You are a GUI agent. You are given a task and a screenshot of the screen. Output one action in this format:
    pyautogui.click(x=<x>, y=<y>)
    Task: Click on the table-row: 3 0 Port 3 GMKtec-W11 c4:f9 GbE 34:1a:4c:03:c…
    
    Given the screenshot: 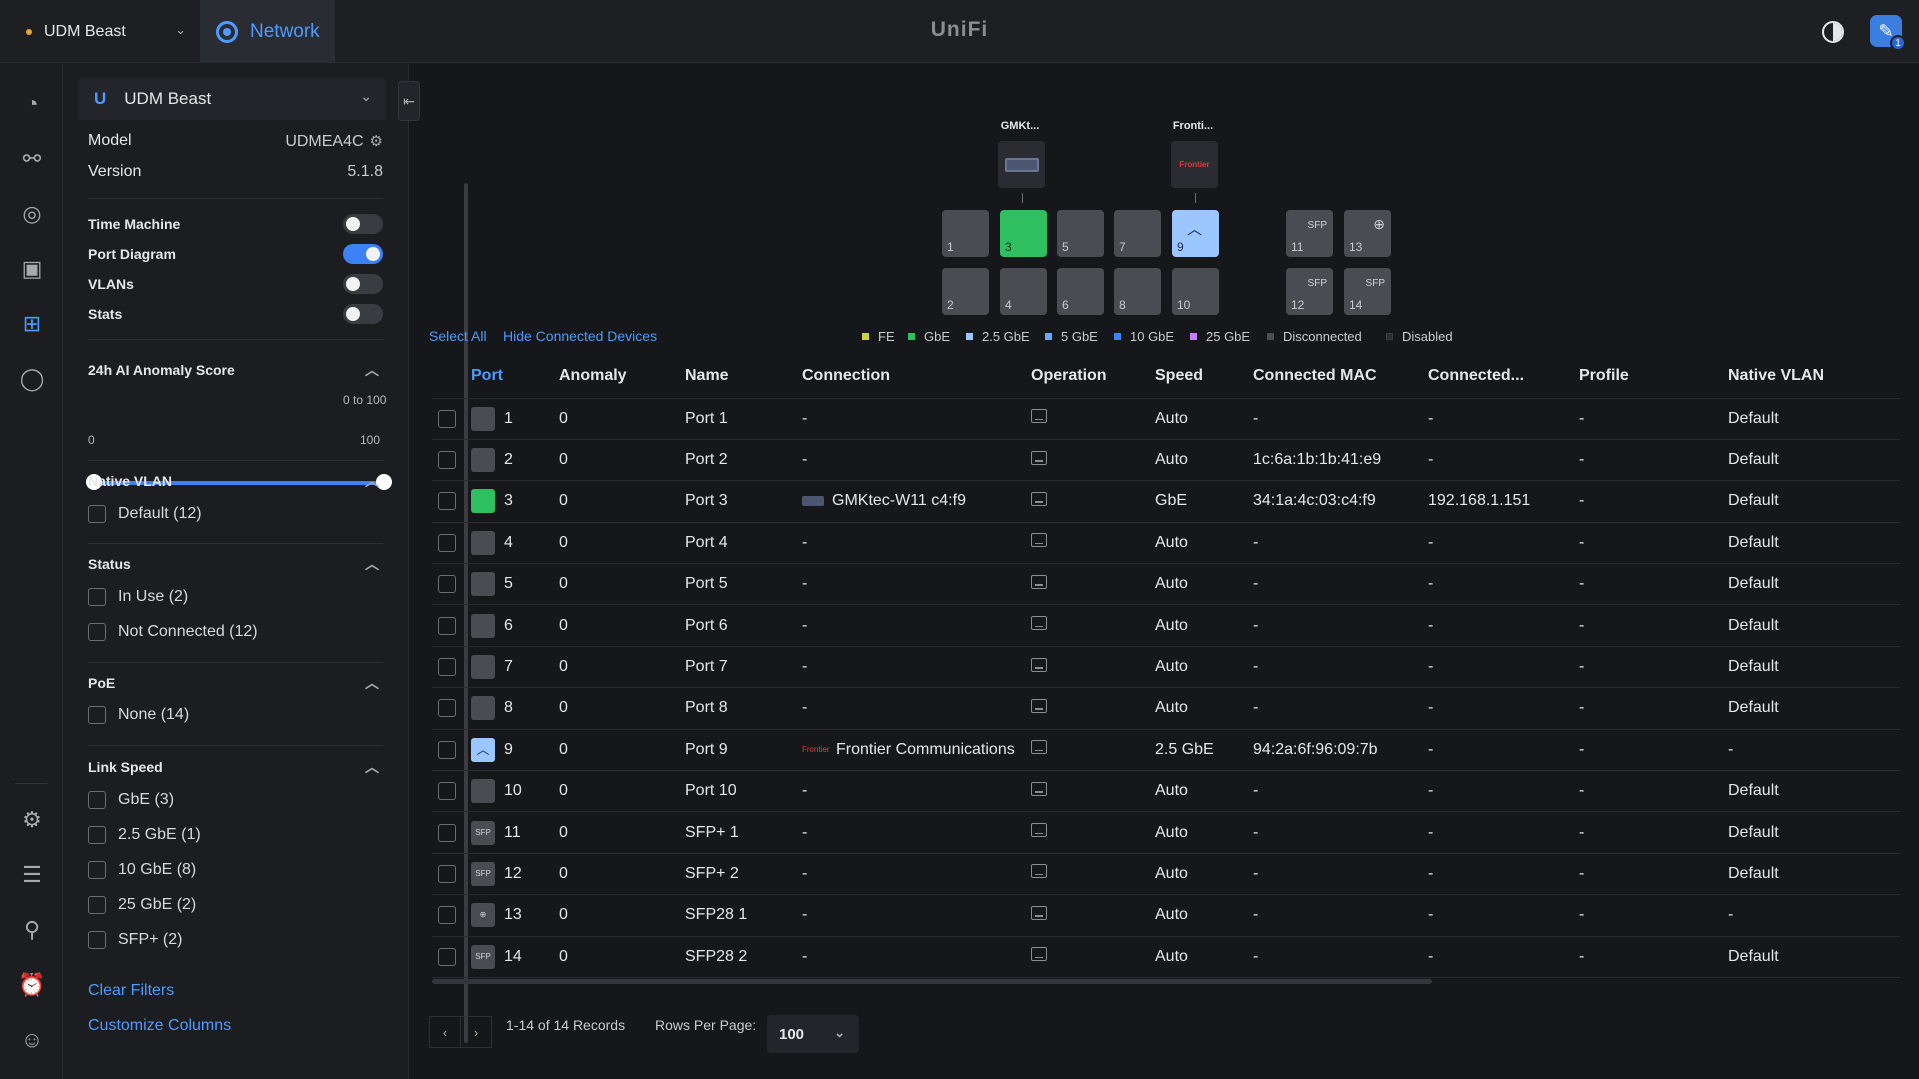 What is the action you would take?
    pyautogui.click(x=1166, y=501)
    